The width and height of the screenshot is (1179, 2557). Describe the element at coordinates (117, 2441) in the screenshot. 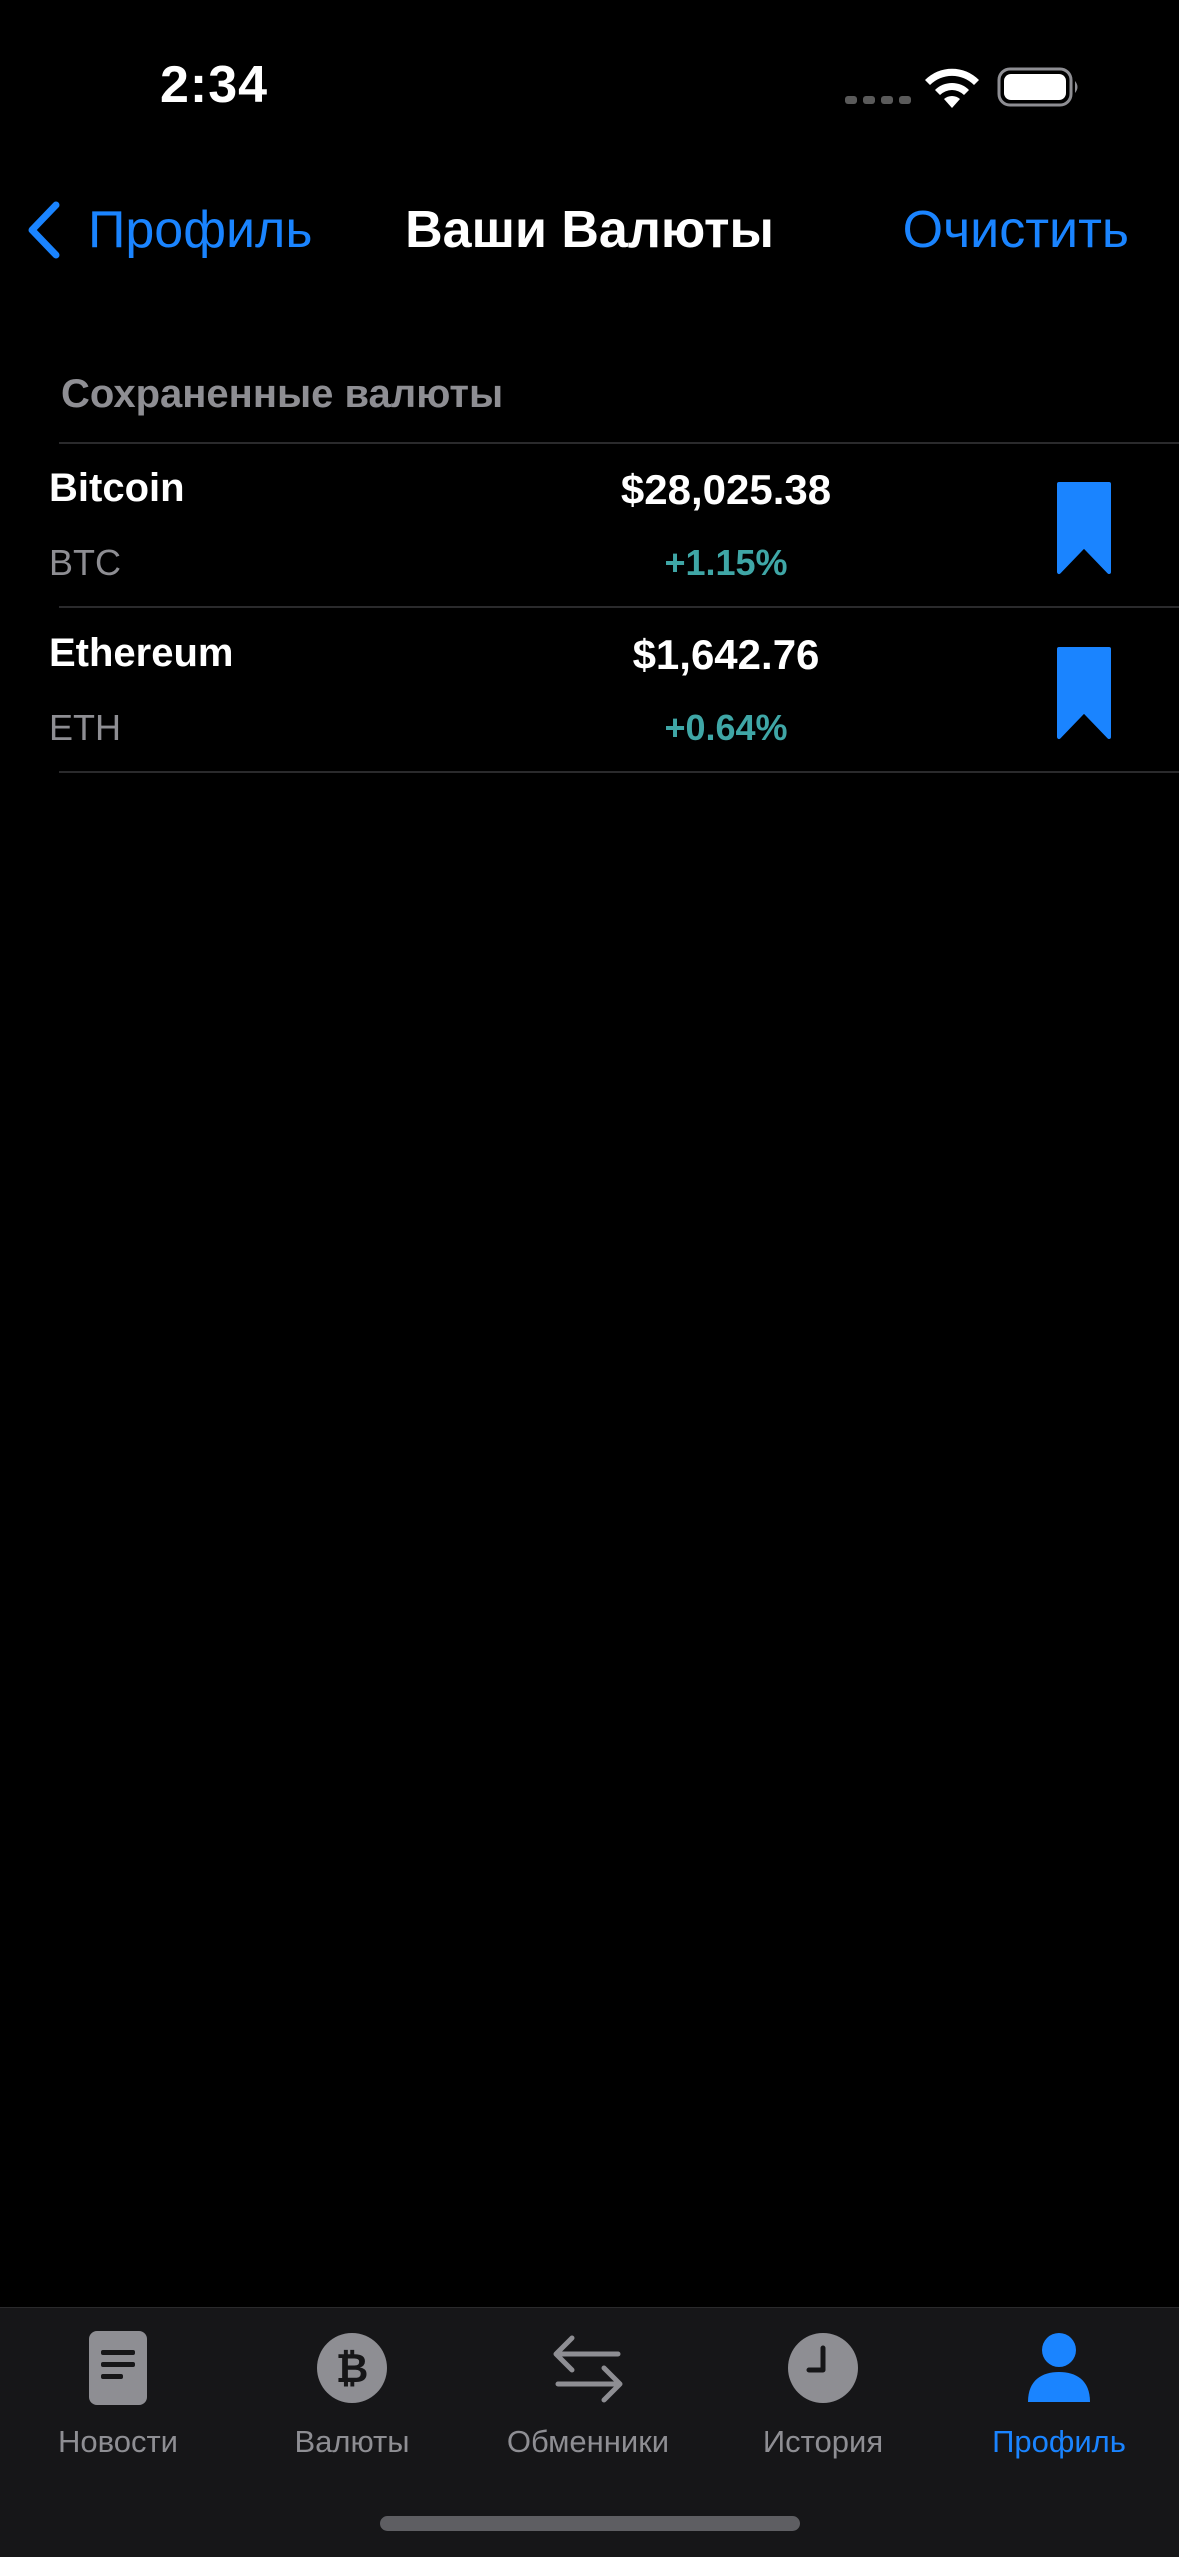

I see `tab-label: Новости` at that location.